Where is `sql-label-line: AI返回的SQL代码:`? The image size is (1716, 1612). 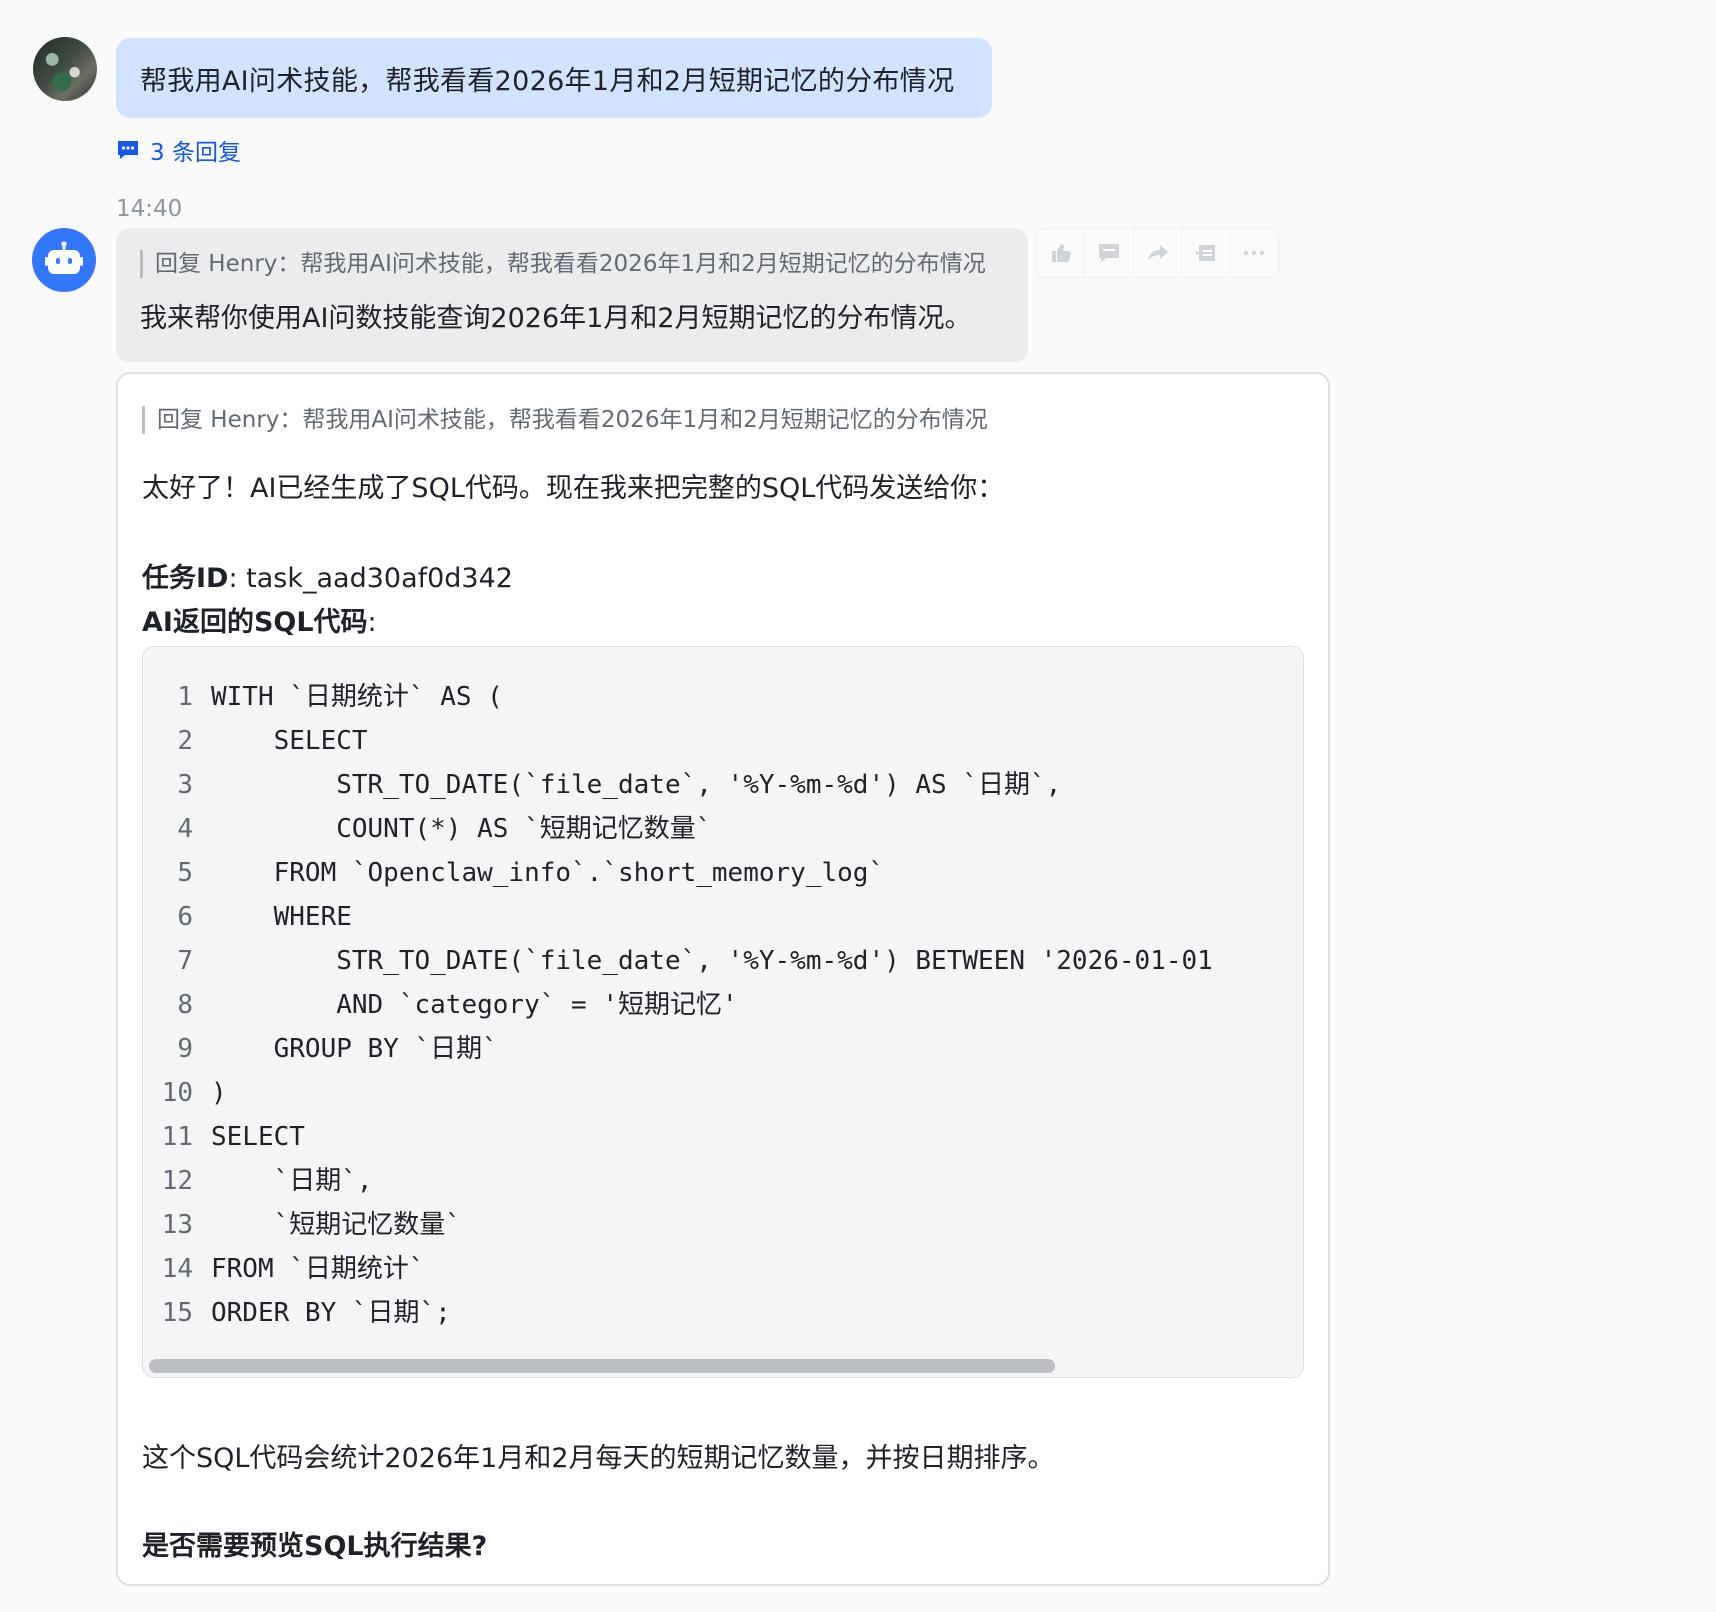 sql-label-line: AI返回的SQL代码: is located at coordinates (259, 619).